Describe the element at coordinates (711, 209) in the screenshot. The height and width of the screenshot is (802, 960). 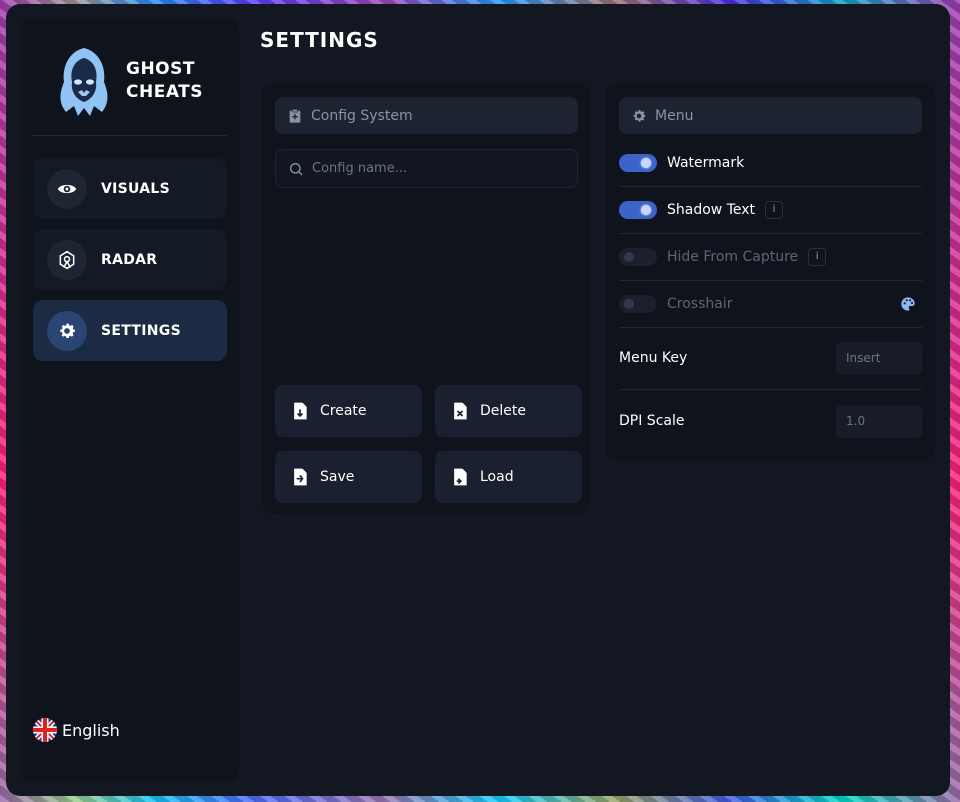
I see `option-label: Shadow Text` at that location.